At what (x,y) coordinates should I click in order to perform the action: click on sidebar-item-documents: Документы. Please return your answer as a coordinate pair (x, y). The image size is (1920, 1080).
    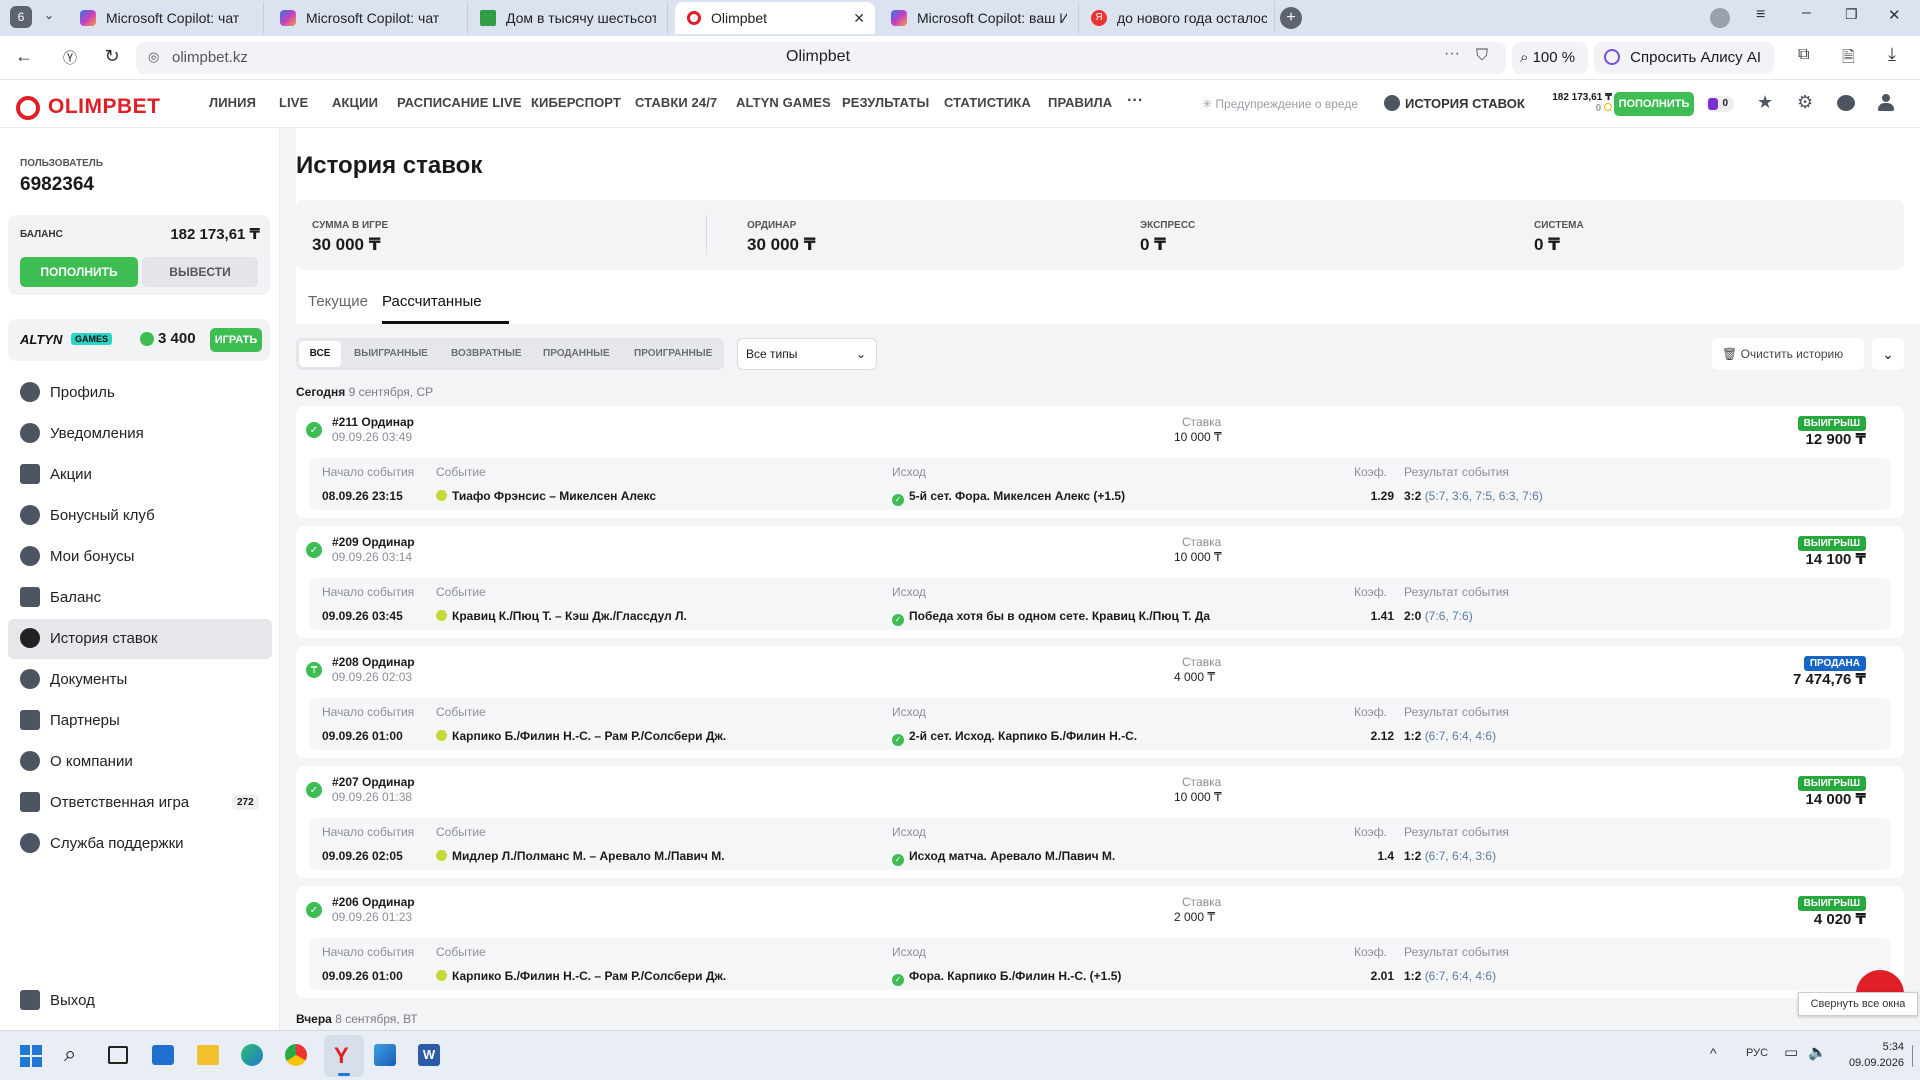
    Looking at the image, I should click on (73, 679).